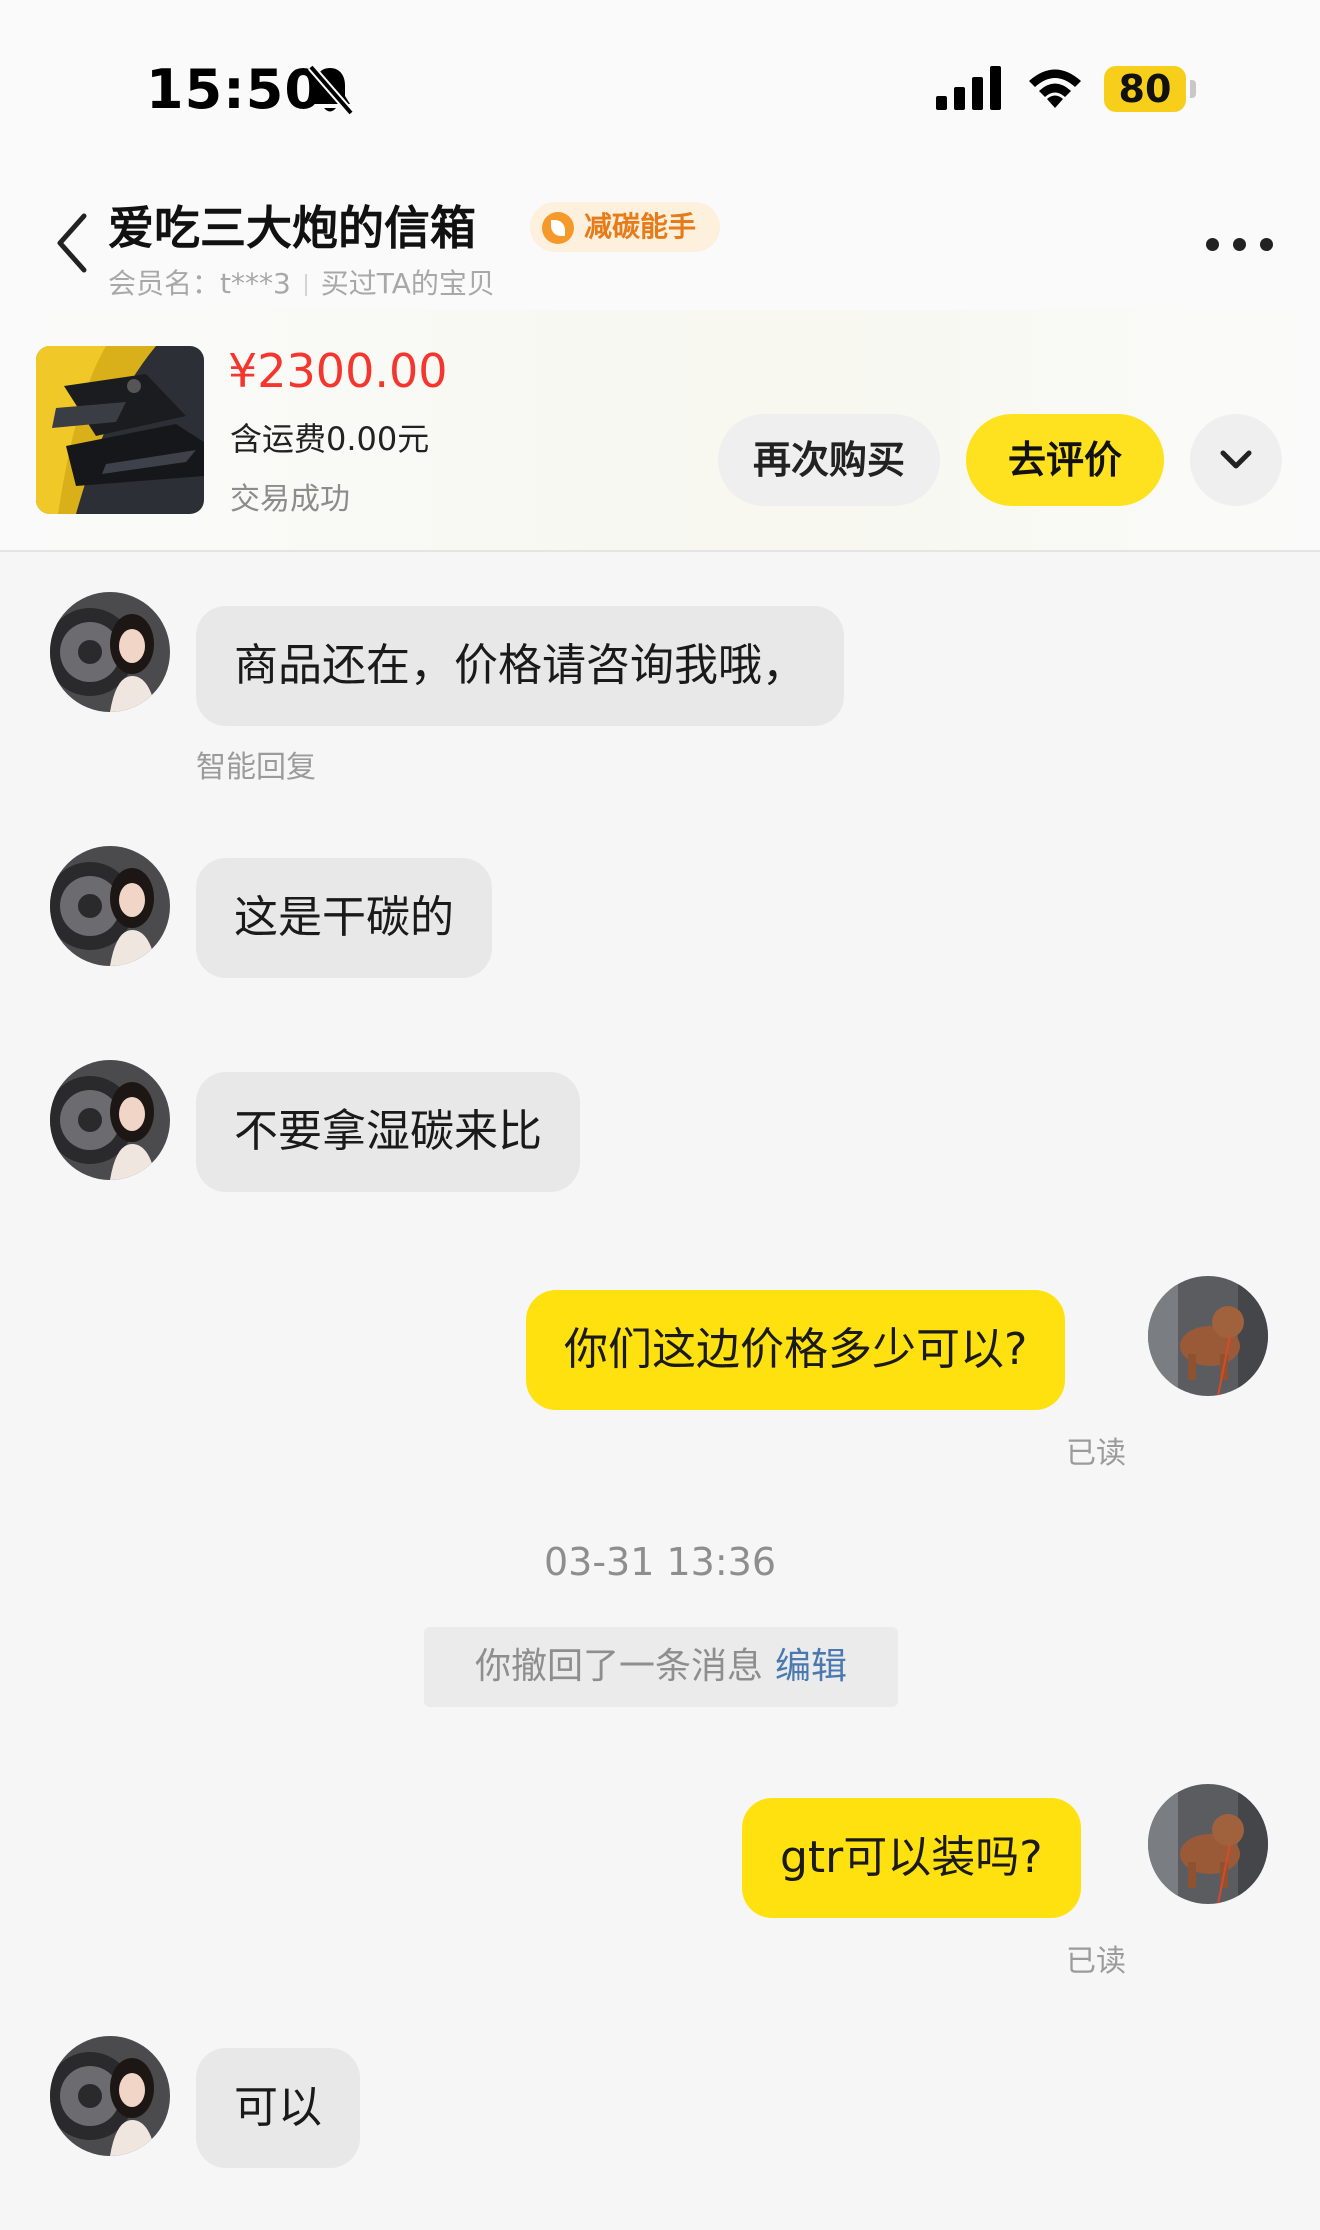 The image size is (1320, 2230). Describe the element at coordinates (234, 89) in the screenshot. I see `status-time: 15:50` at that location.